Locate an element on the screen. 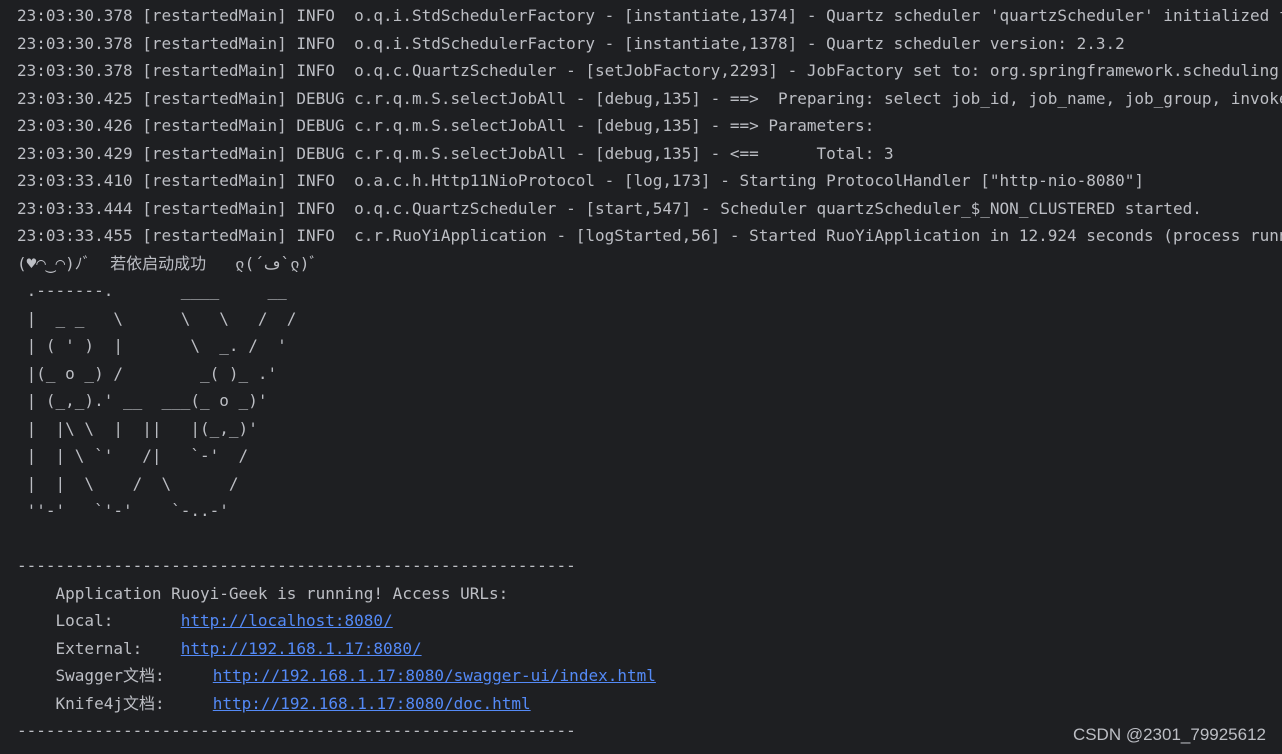 This screenshot has width=1282, height=754. ascii-art-line: | ( ' ) | \ _. / ' is located at coordinates (152, 345).